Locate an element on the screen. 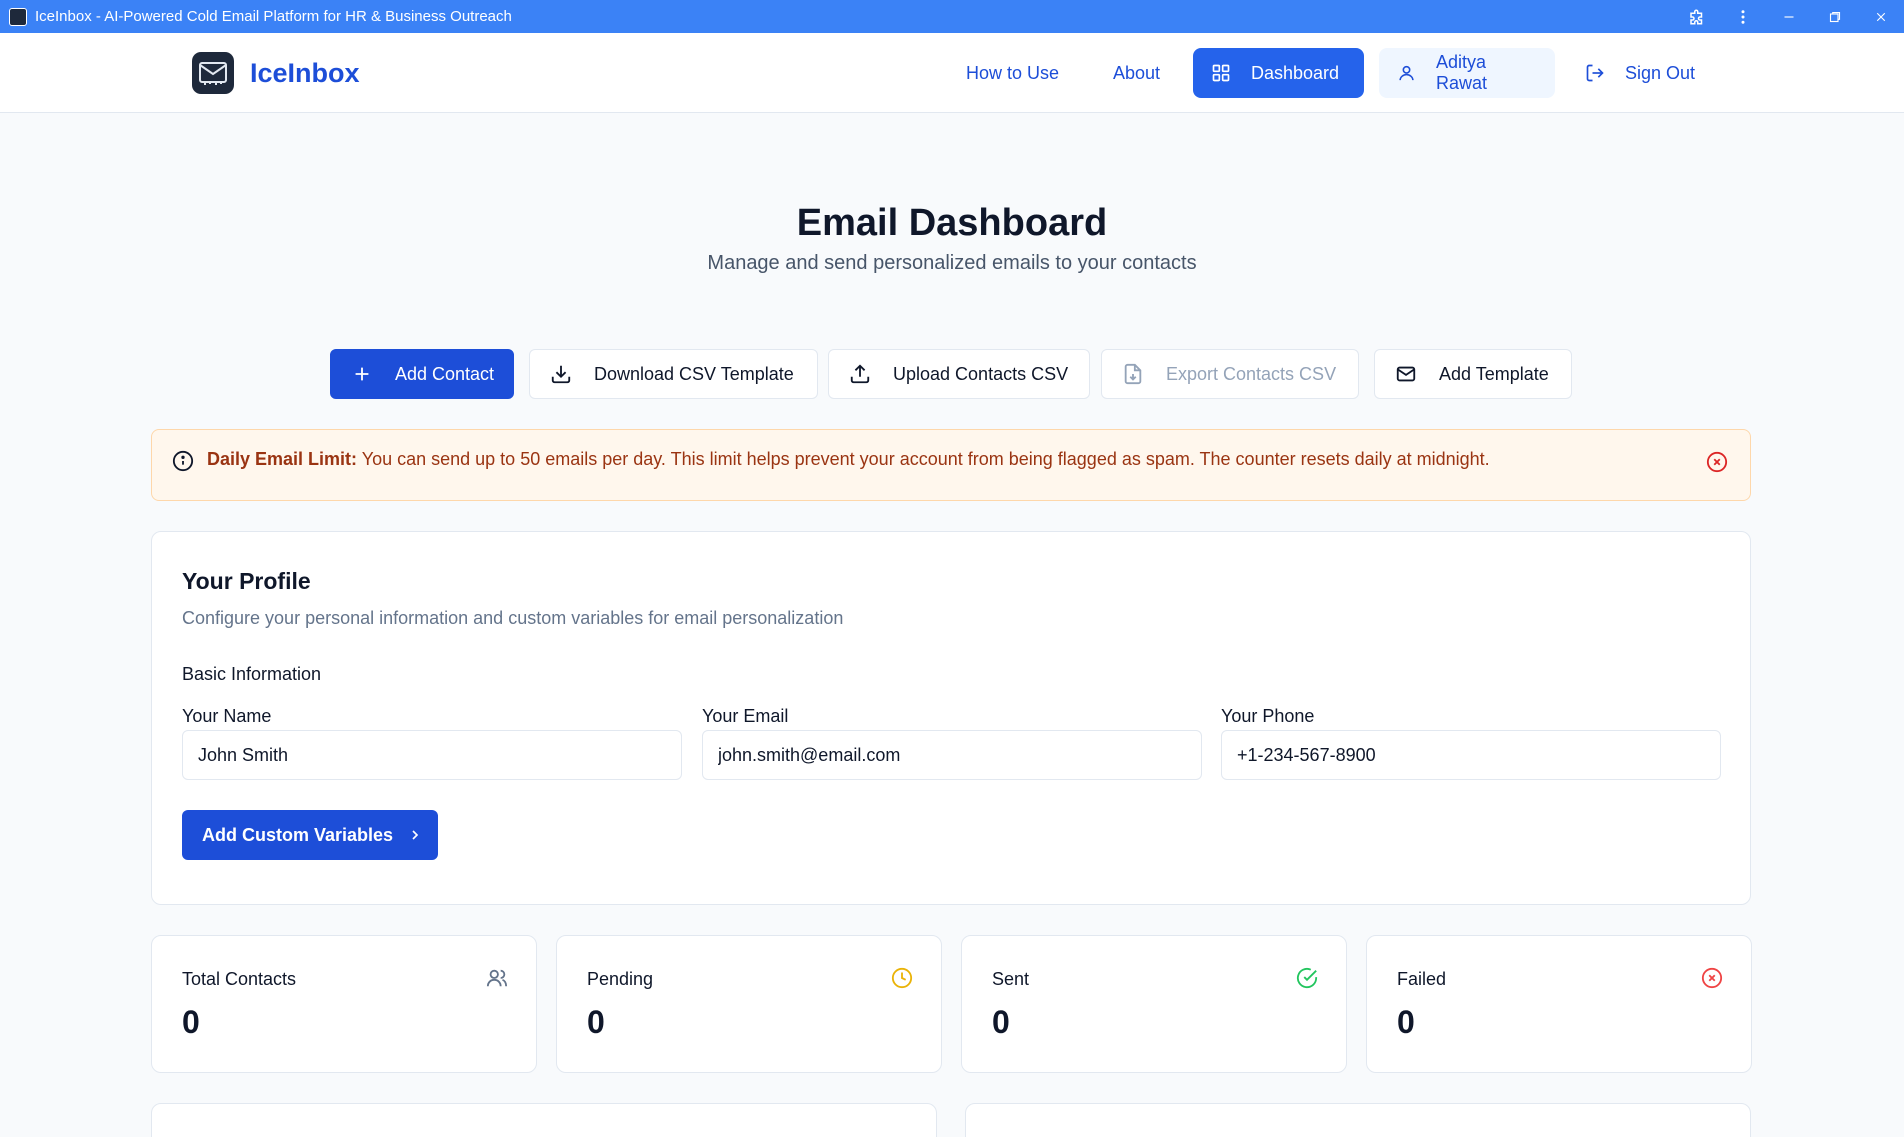  nav-dashboard: Dashboard is located at coordinates (1278, 73).